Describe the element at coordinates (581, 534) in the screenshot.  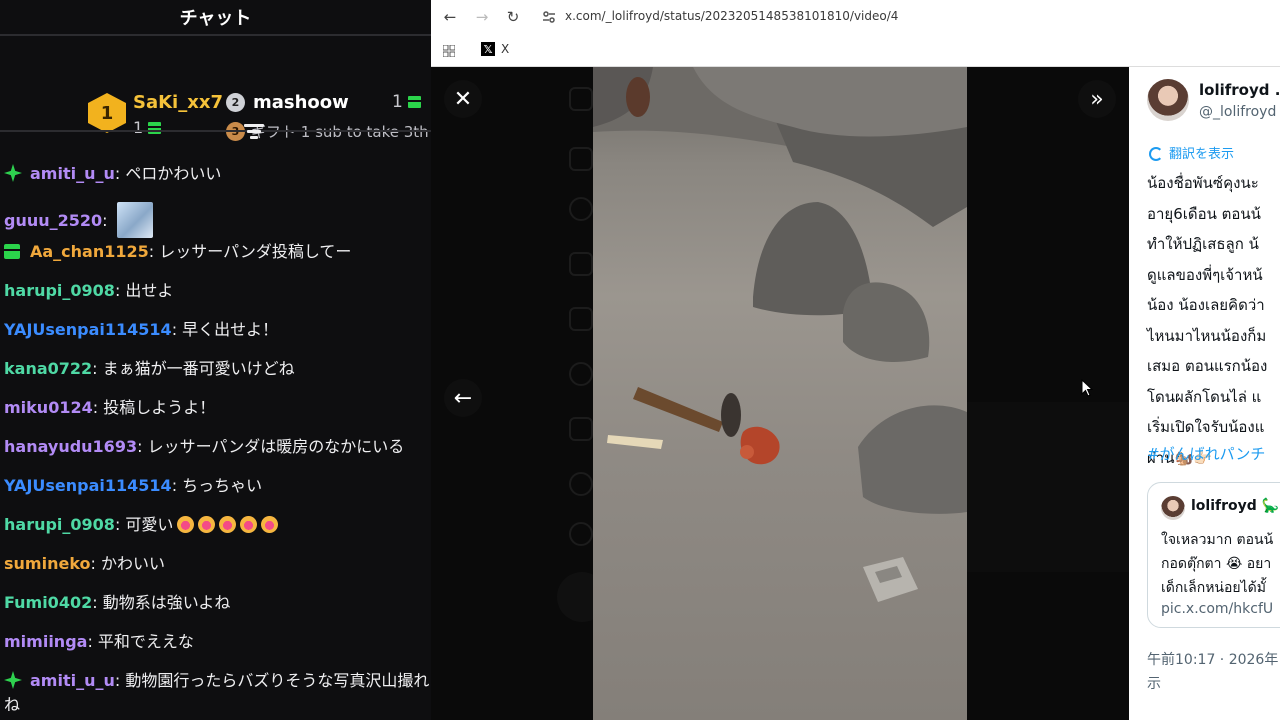
I see `more-icon` at that location.